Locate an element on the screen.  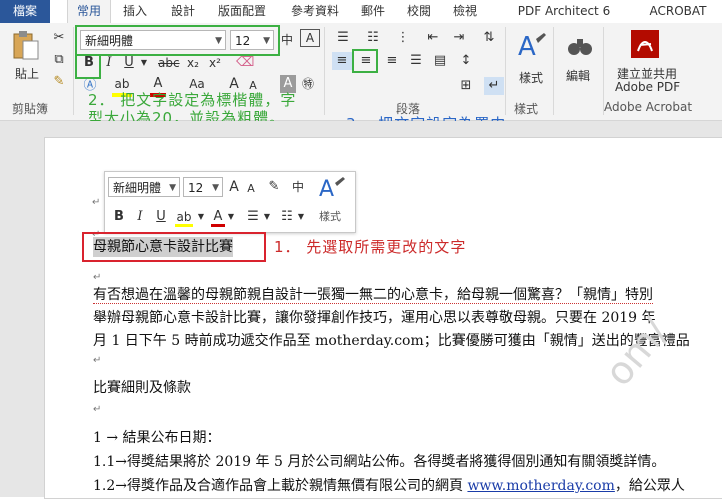
paste-label: 貼上 is located at coordinates (27, 74).